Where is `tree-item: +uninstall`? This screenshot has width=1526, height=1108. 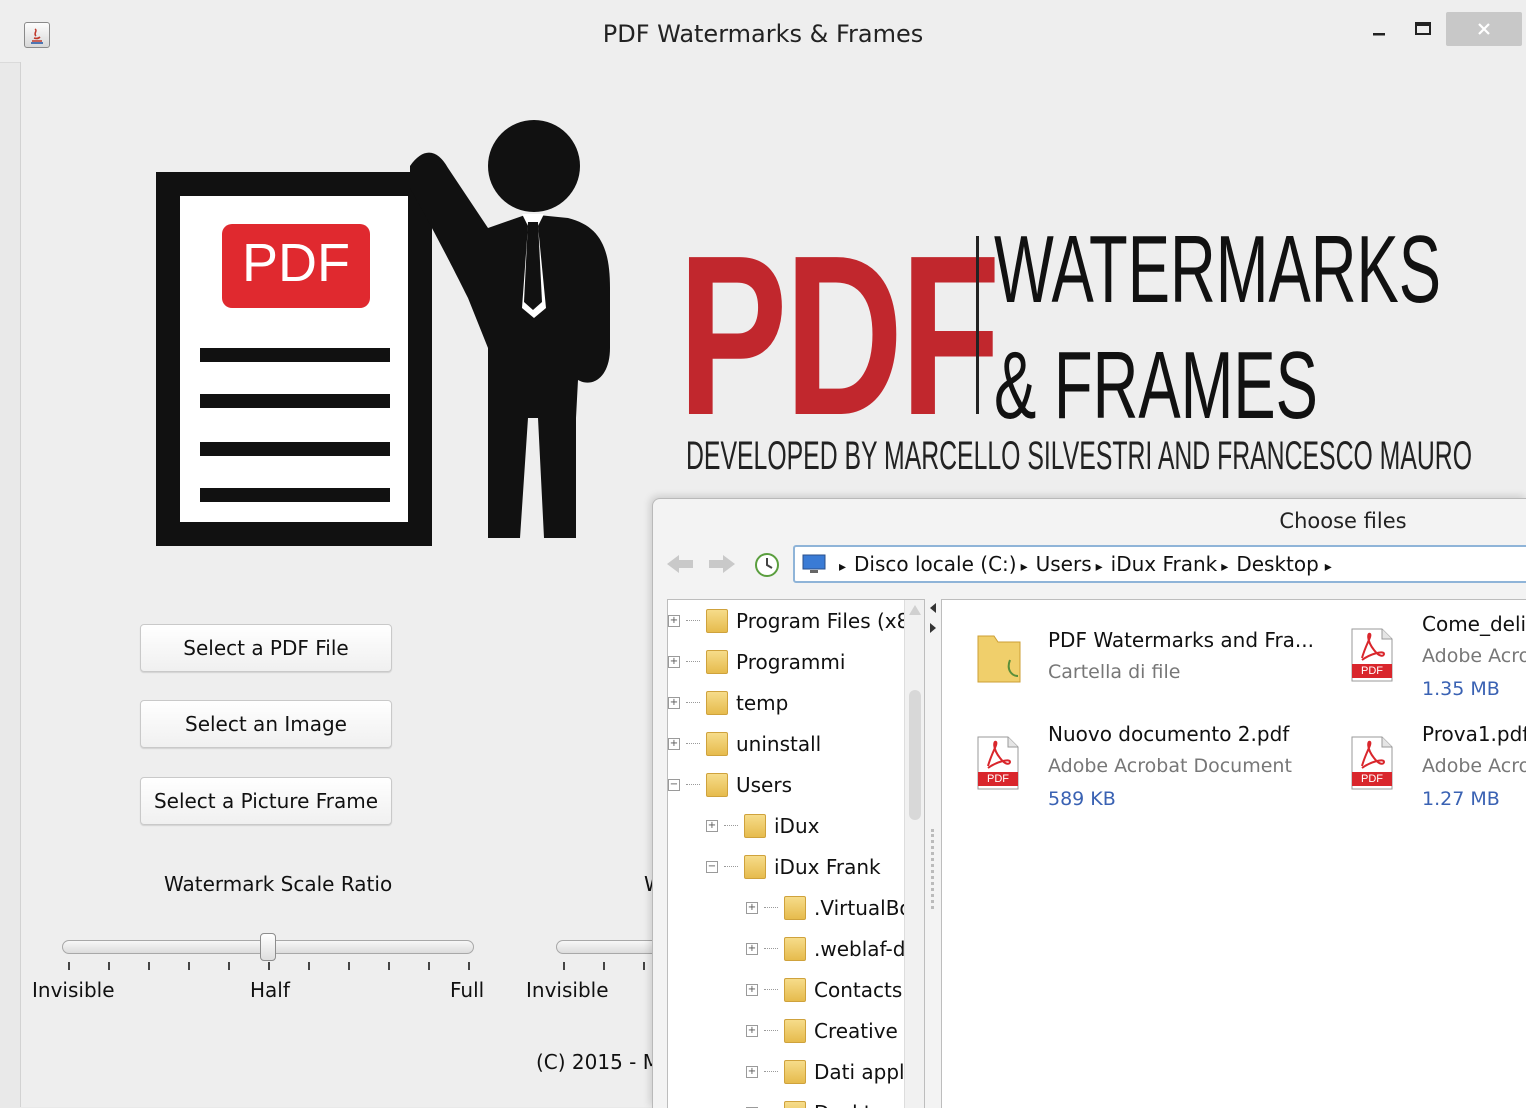 tree-item: +uninstall is located at coordinates (788, 743).